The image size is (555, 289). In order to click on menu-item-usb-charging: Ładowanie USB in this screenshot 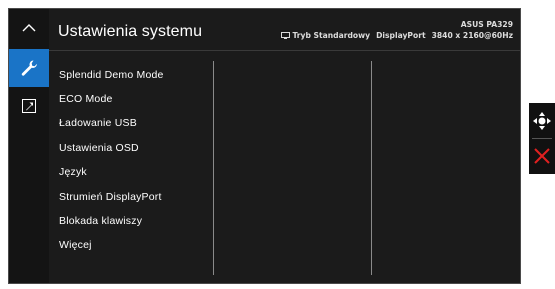, I will do `click(98, 123)`.